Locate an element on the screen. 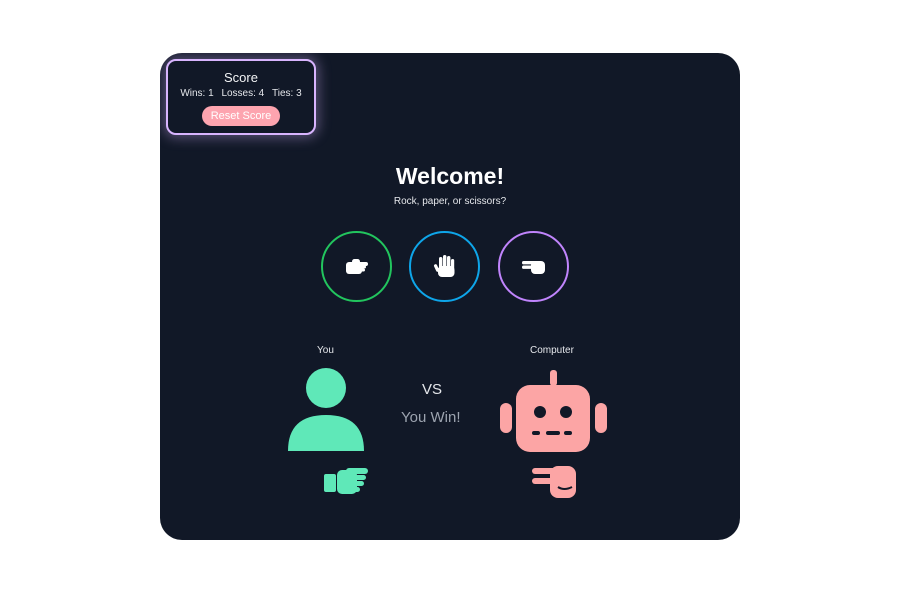 The image size is (900, 600). rock-button is located at coordinates (356, 266).